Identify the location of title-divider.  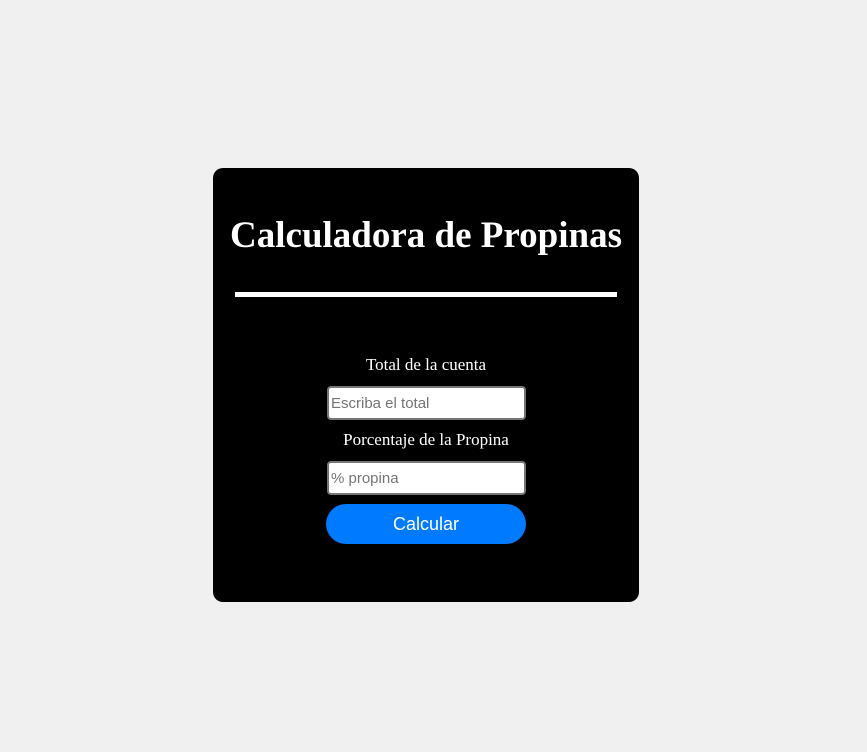
(426, 294).